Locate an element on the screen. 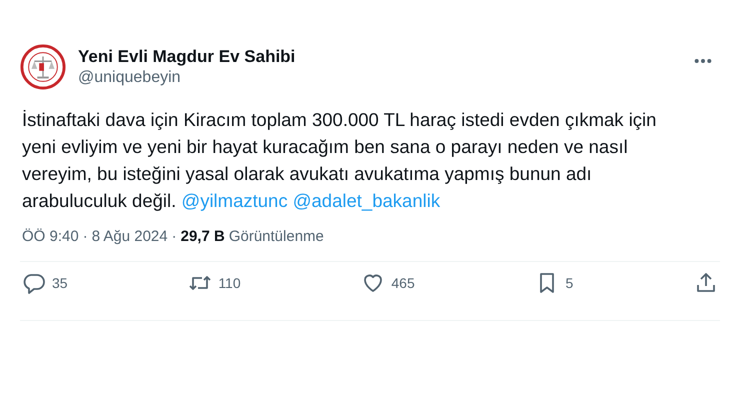  share-icon is located at coordinates (706, 283).